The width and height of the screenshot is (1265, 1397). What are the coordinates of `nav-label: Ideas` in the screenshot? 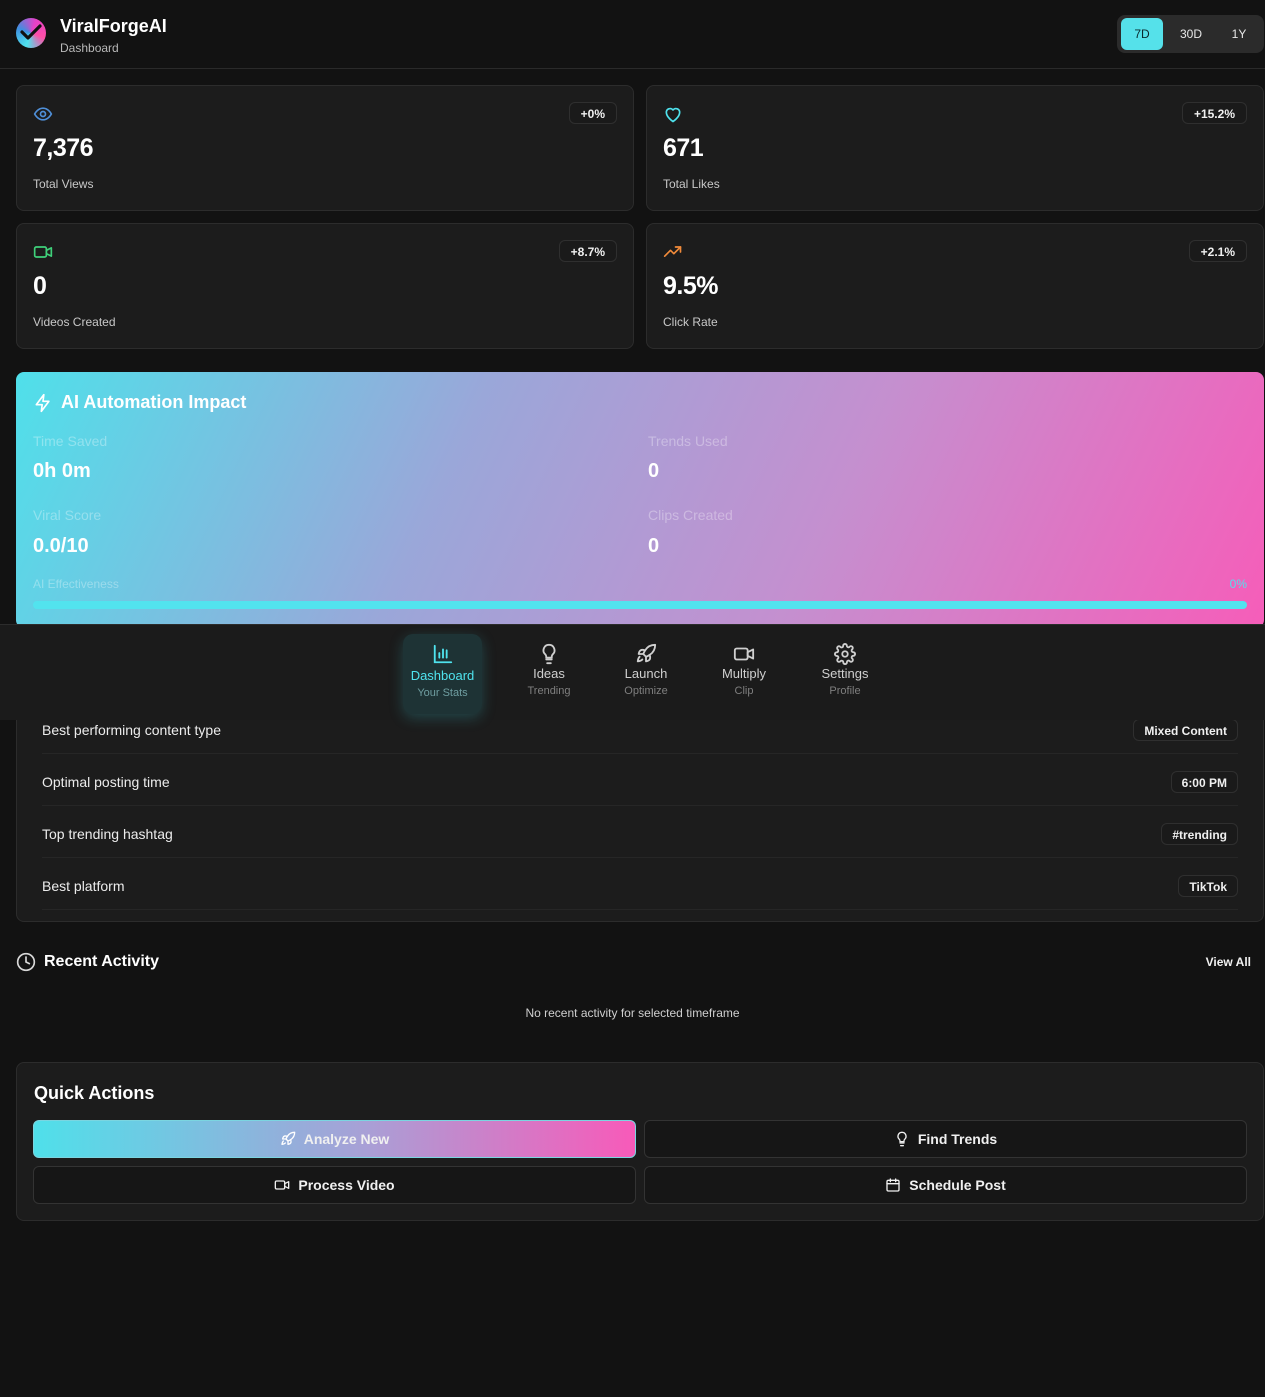 It's located at (549, 673).